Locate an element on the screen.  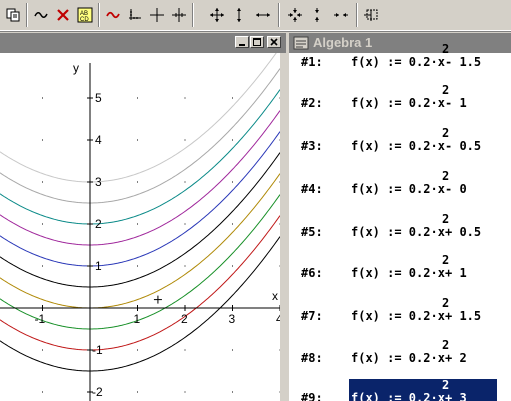
expression-row: #1: f(x) := 0.2·x 2 - 1.5 is located at coordinates (400, 57).